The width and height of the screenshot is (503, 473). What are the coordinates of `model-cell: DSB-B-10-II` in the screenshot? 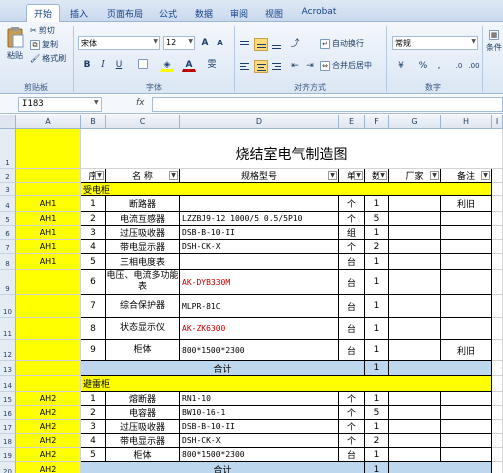 It's located at (259, 233).